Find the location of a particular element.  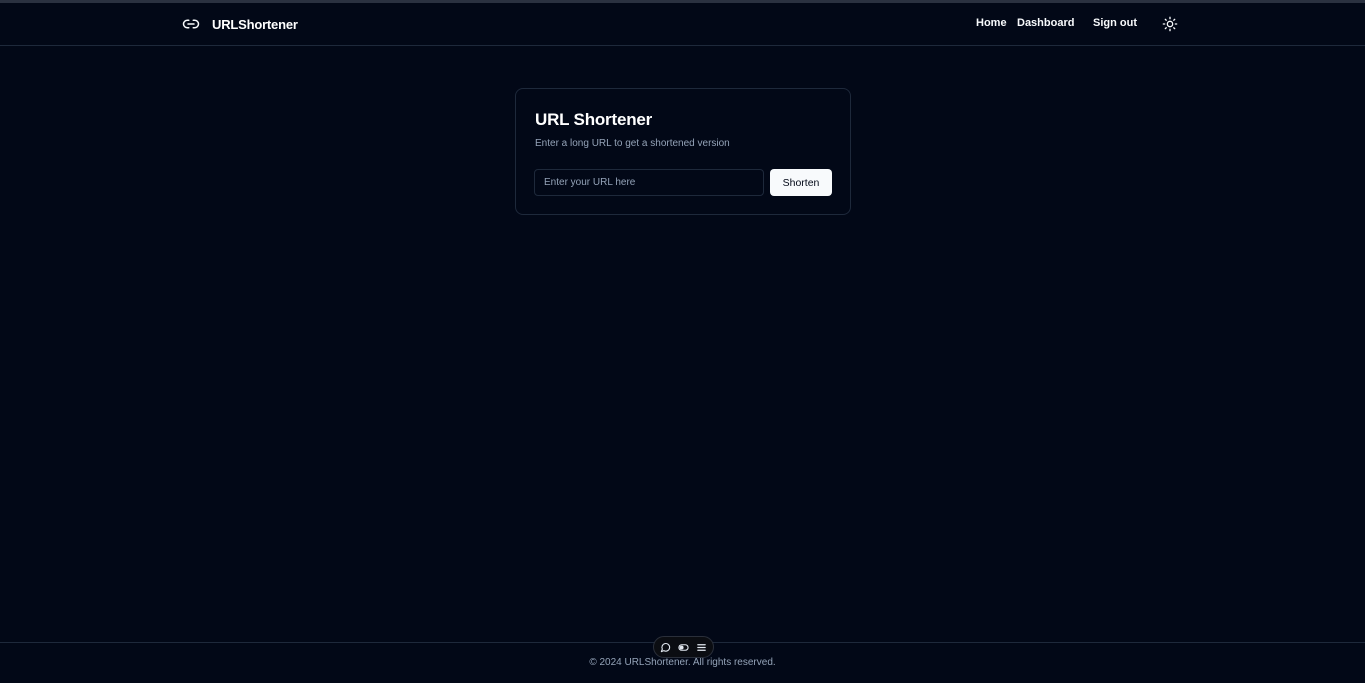

chat-icon is located at coordinates (665, 647).